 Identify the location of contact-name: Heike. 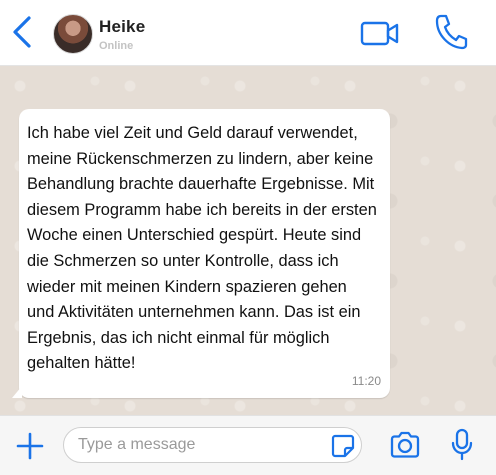
(122, 27).